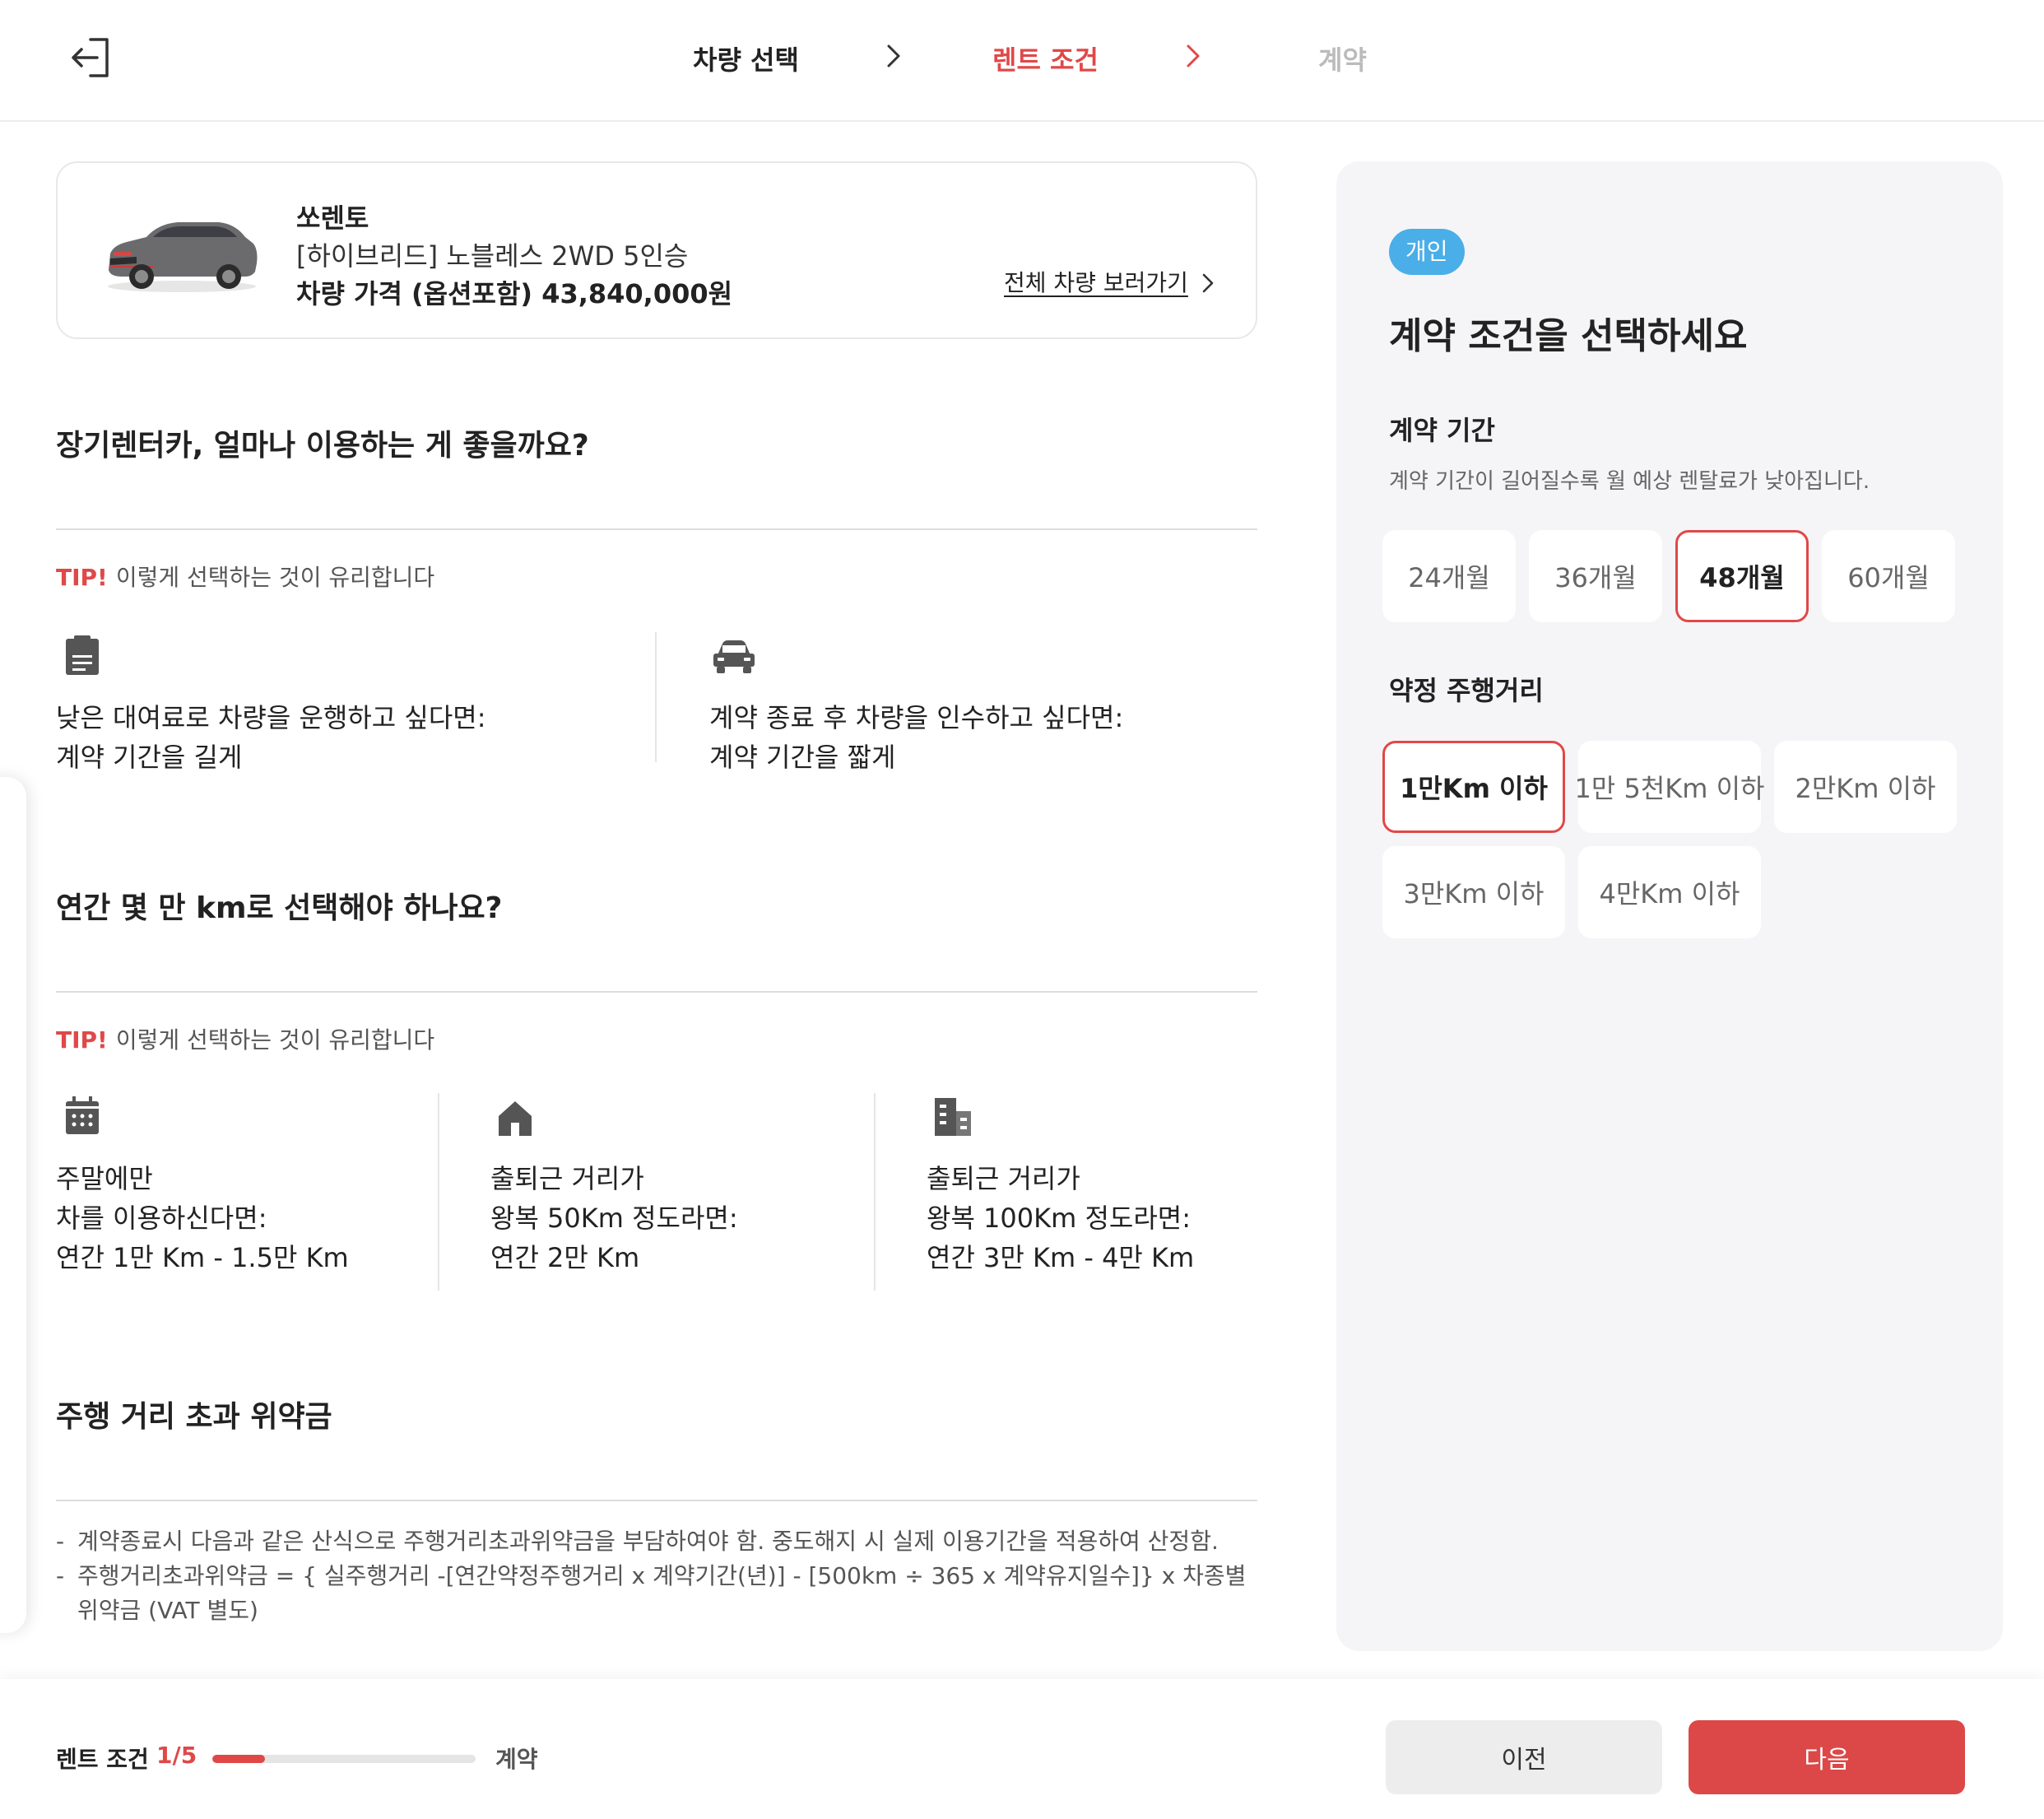 Image resolution: width=2044 pixels, height=1819 pixels. I want to click on period-tip: TIP! 이렇게 선택하는 것이 유리합니다, so click(245, 576).